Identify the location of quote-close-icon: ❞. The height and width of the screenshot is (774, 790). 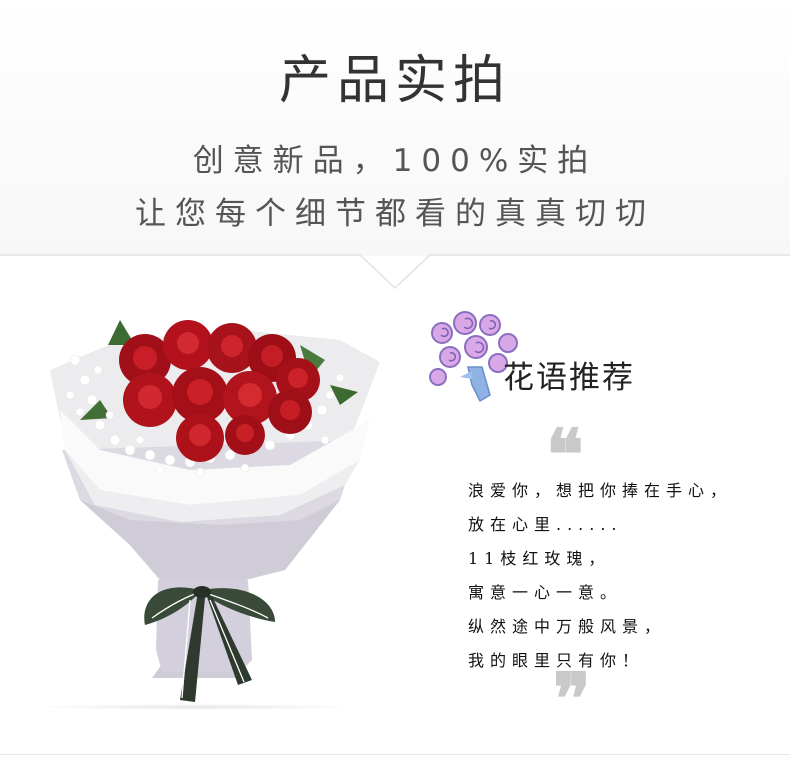
(572, 698).